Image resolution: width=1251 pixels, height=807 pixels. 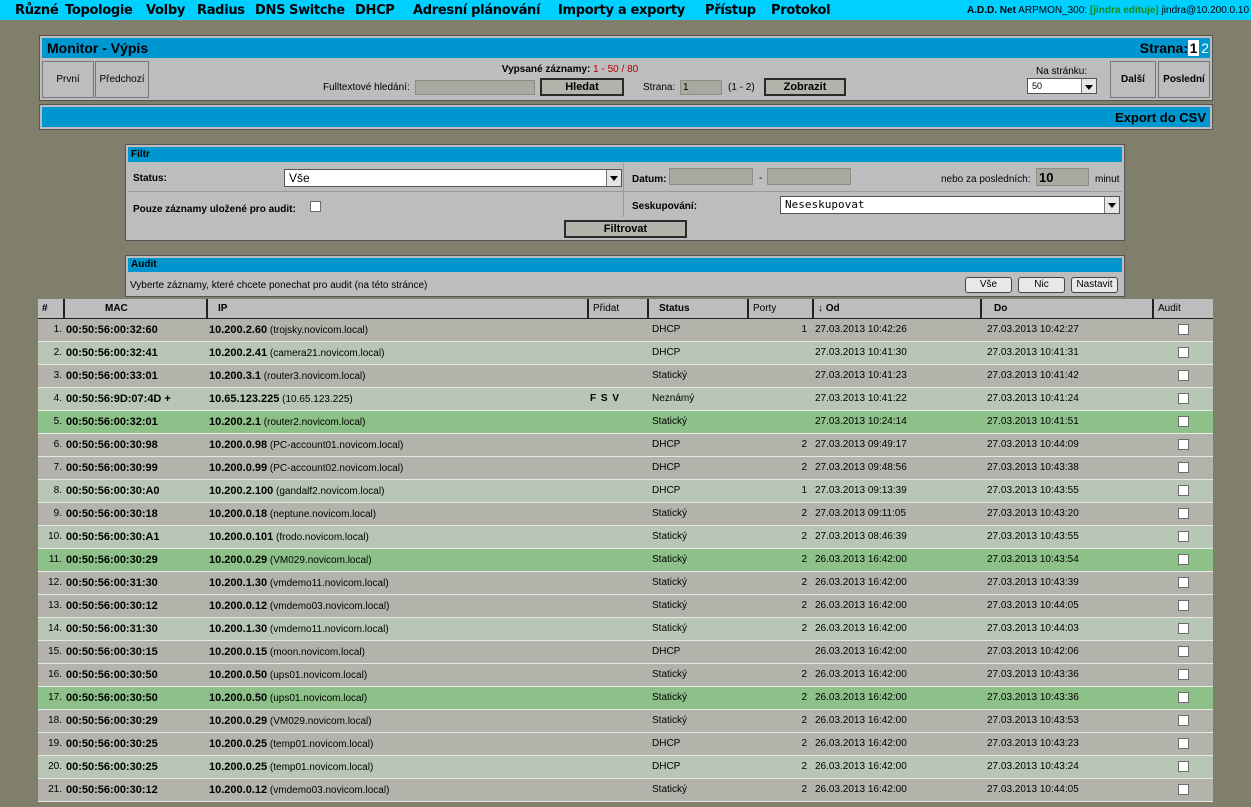 I want to click on fulltext-input, so click(x=475, y=87).